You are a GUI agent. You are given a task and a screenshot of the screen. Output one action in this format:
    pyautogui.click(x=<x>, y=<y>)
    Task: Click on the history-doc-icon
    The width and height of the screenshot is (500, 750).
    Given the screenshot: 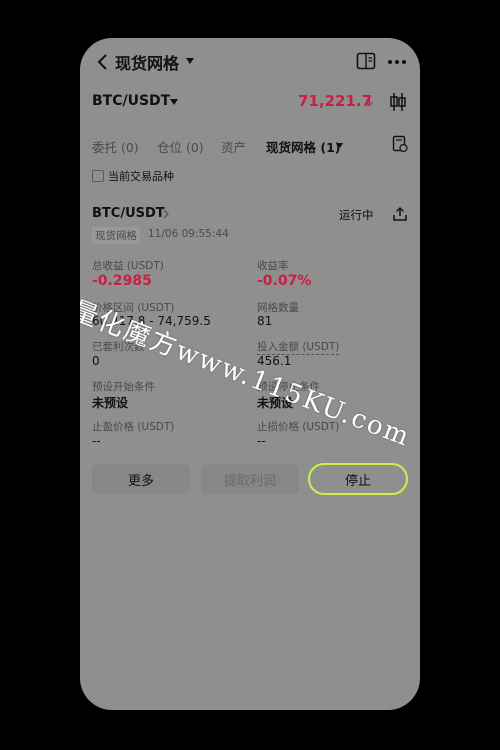 What is the action you would take?
    pyautogui.click(x=400, y=144)
    